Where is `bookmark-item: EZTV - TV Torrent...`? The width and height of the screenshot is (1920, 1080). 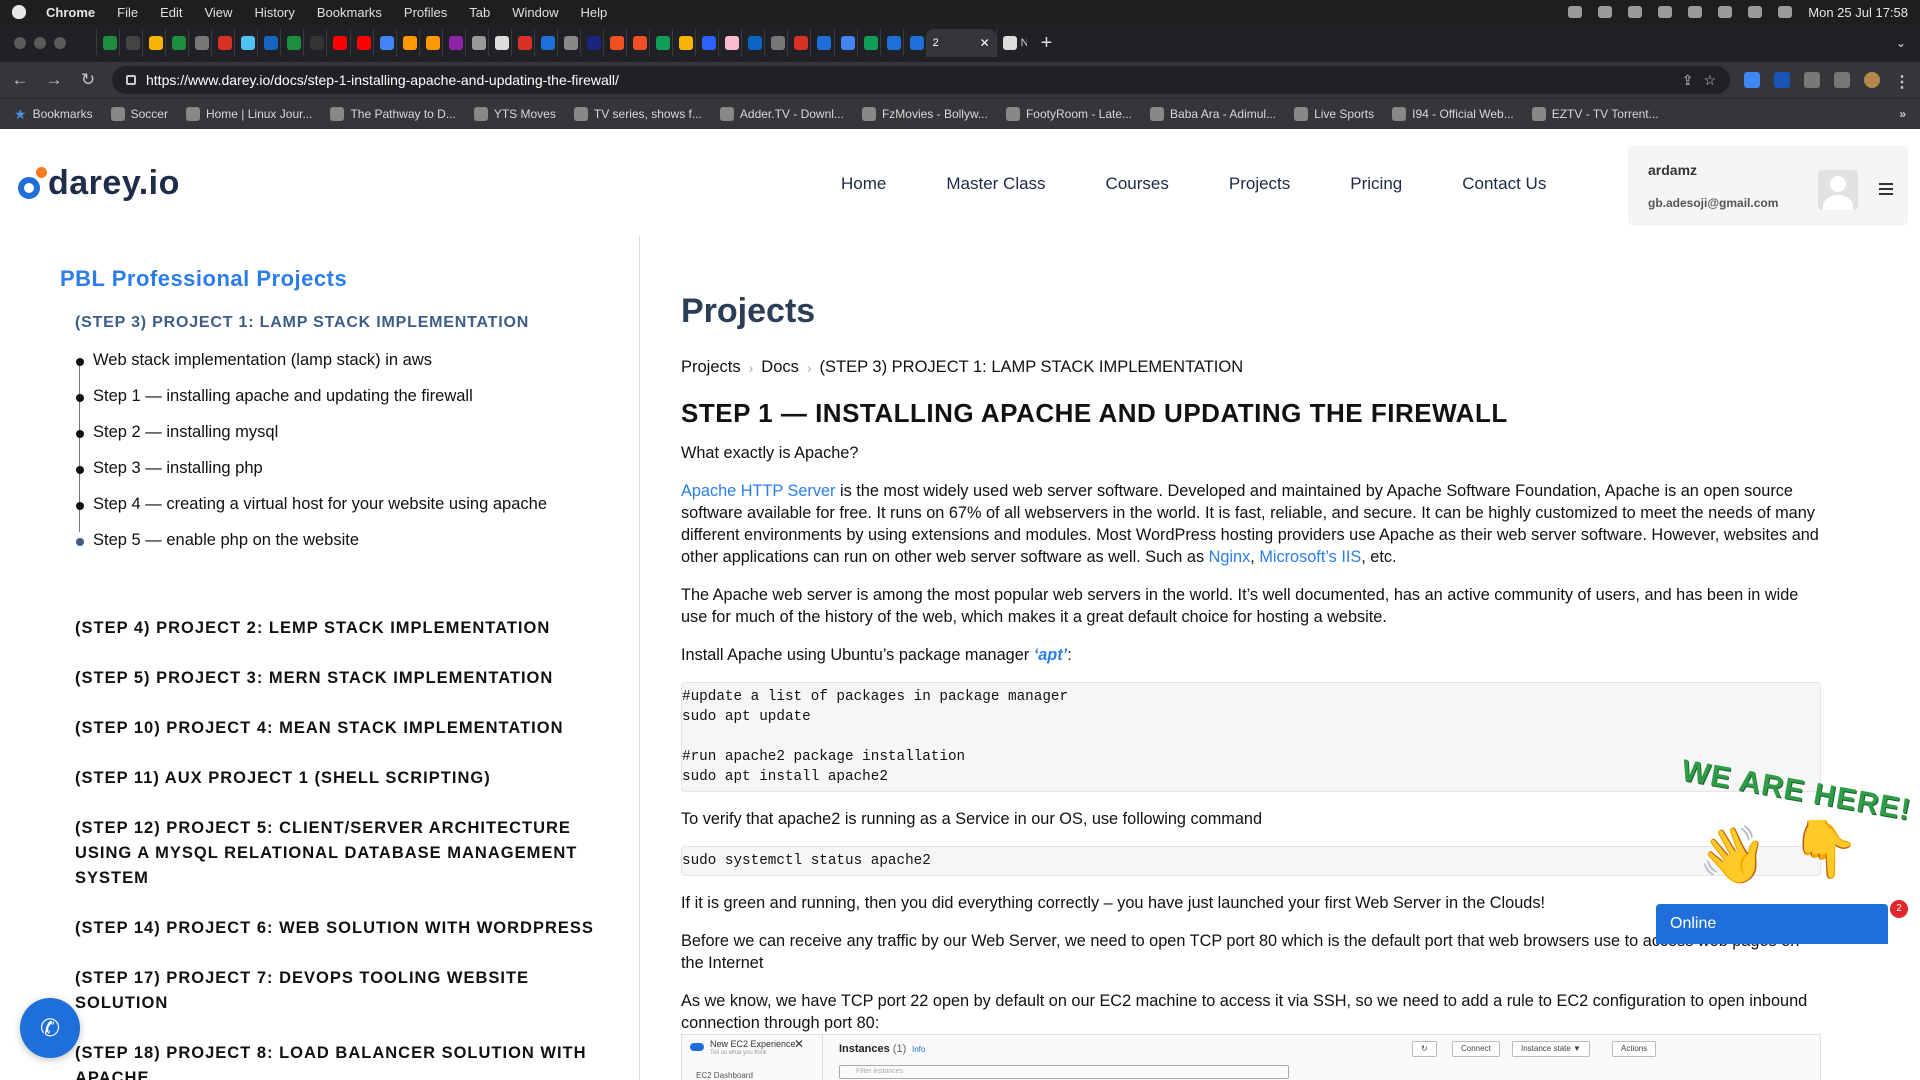
bookmark-item: EZTV - TV Torrent... is located at coordinates (1595, 114).